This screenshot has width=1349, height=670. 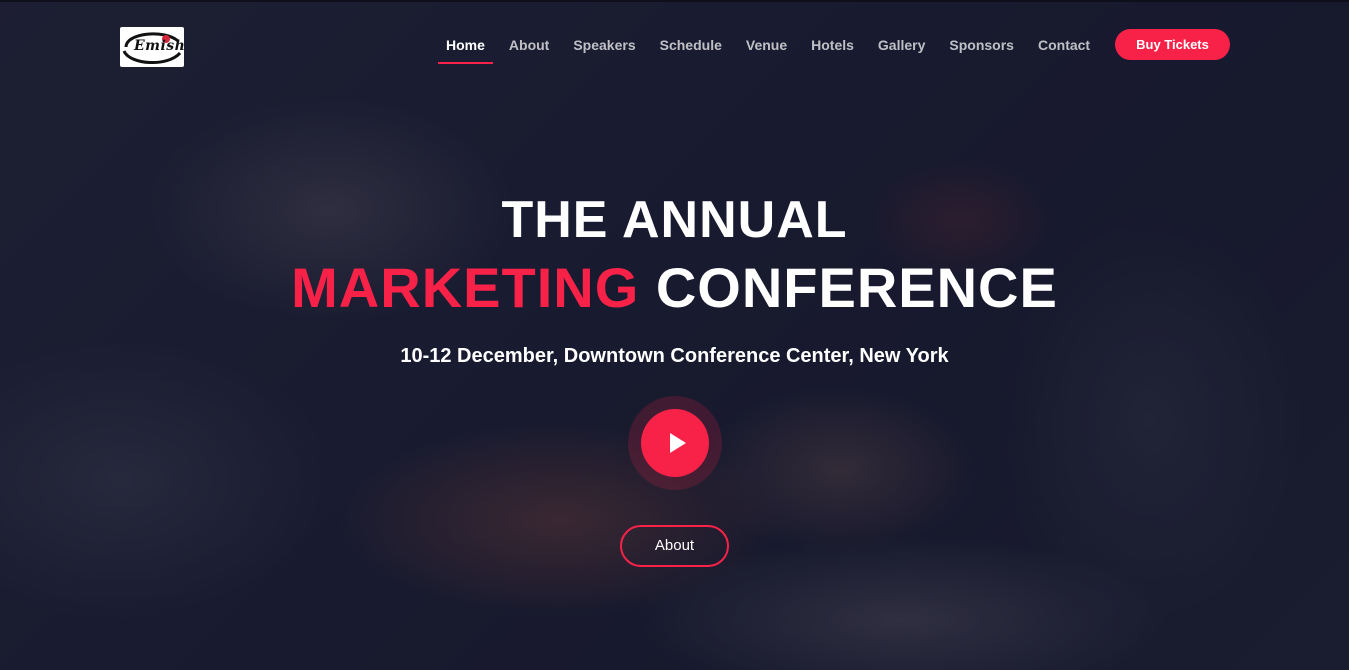 What do you see at coordinates (981, 45) in the screenshot?
I see `nav-sponsors: Sponsors` at bounding box center [981, 45].